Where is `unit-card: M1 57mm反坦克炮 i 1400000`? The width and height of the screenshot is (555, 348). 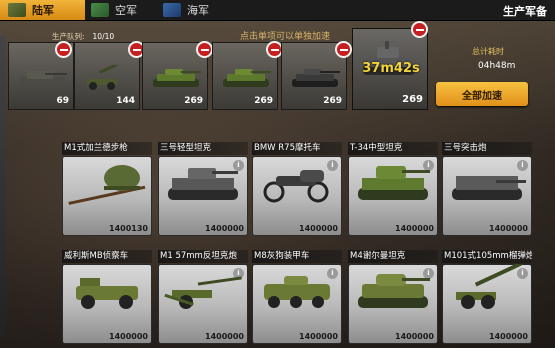 unit-card: M1 57mm反坦克炮 i 1400000 is located at coordinates (203, 297).